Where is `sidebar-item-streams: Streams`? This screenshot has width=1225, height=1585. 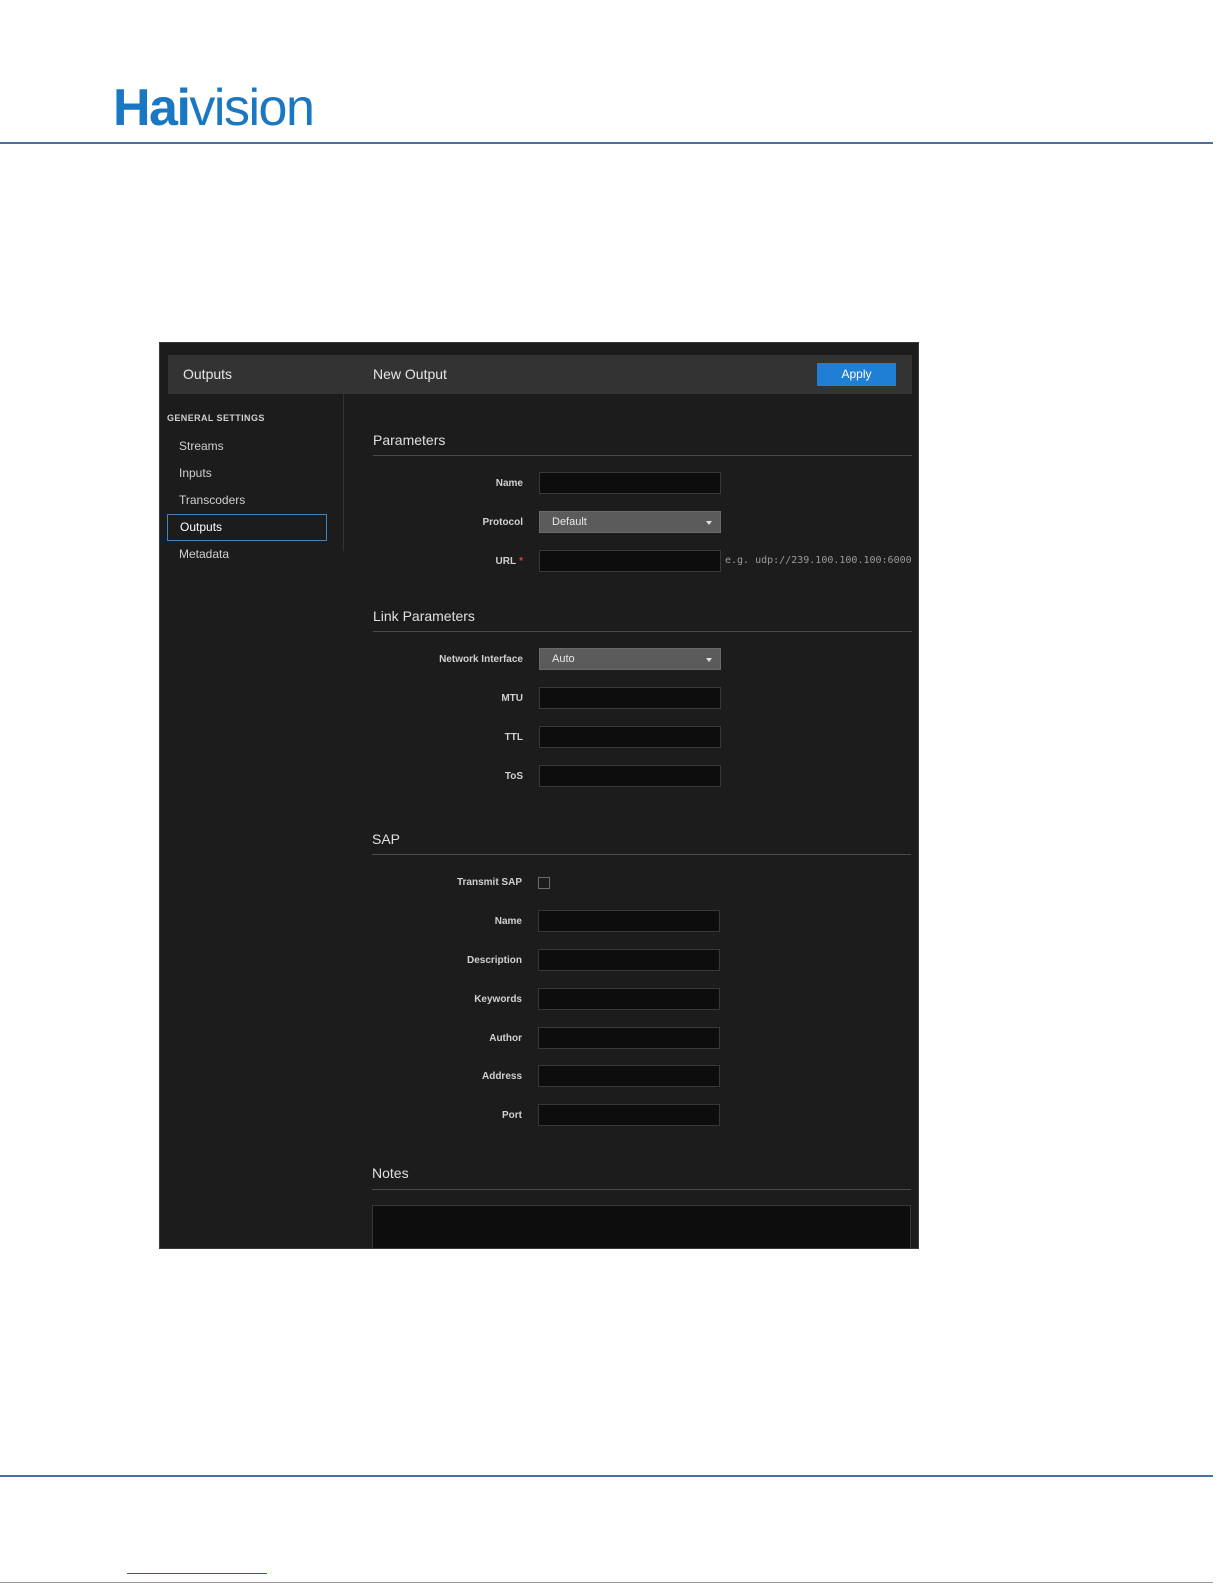 sidebar-item-streams: Streams is located at coordinates (247, 446).